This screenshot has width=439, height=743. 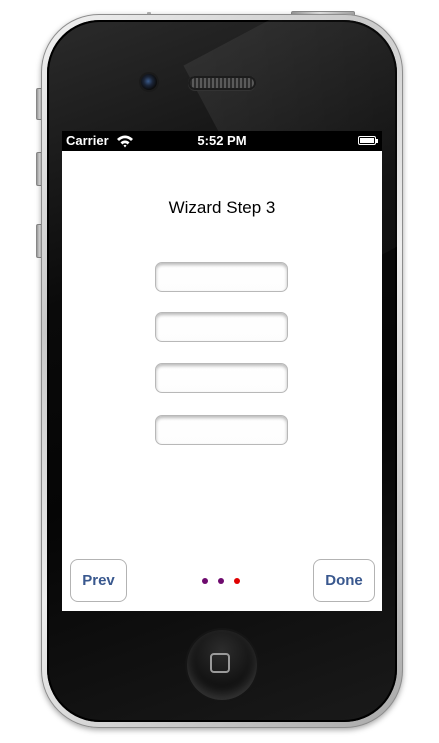 I want to click on front-camera-icon, so click(x=149, y=82).